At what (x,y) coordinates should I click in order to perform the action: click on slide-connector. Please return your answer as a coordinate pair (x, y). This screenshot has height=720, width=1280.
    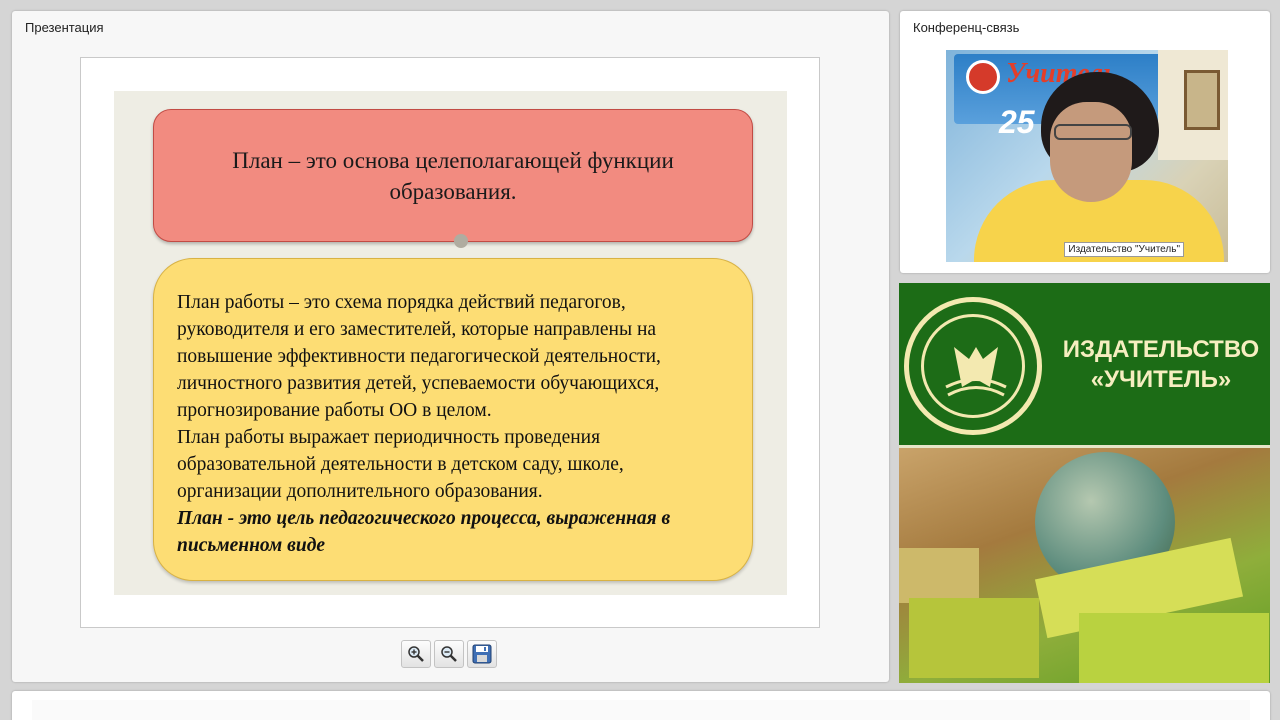
    Looking at the image, I should click on (461, 241).